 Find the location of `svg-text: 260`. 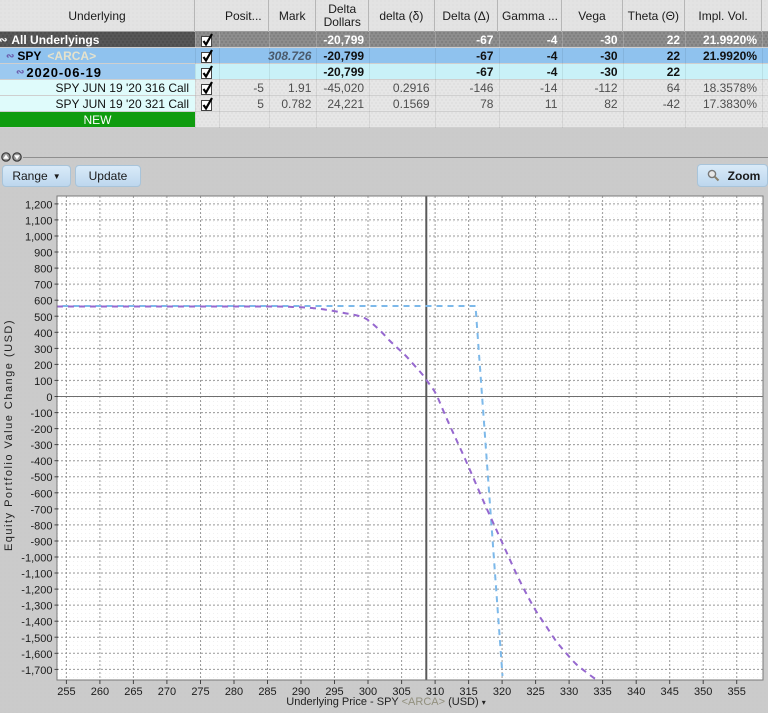

svg-text: 260 is located at coordinates (100, 692).